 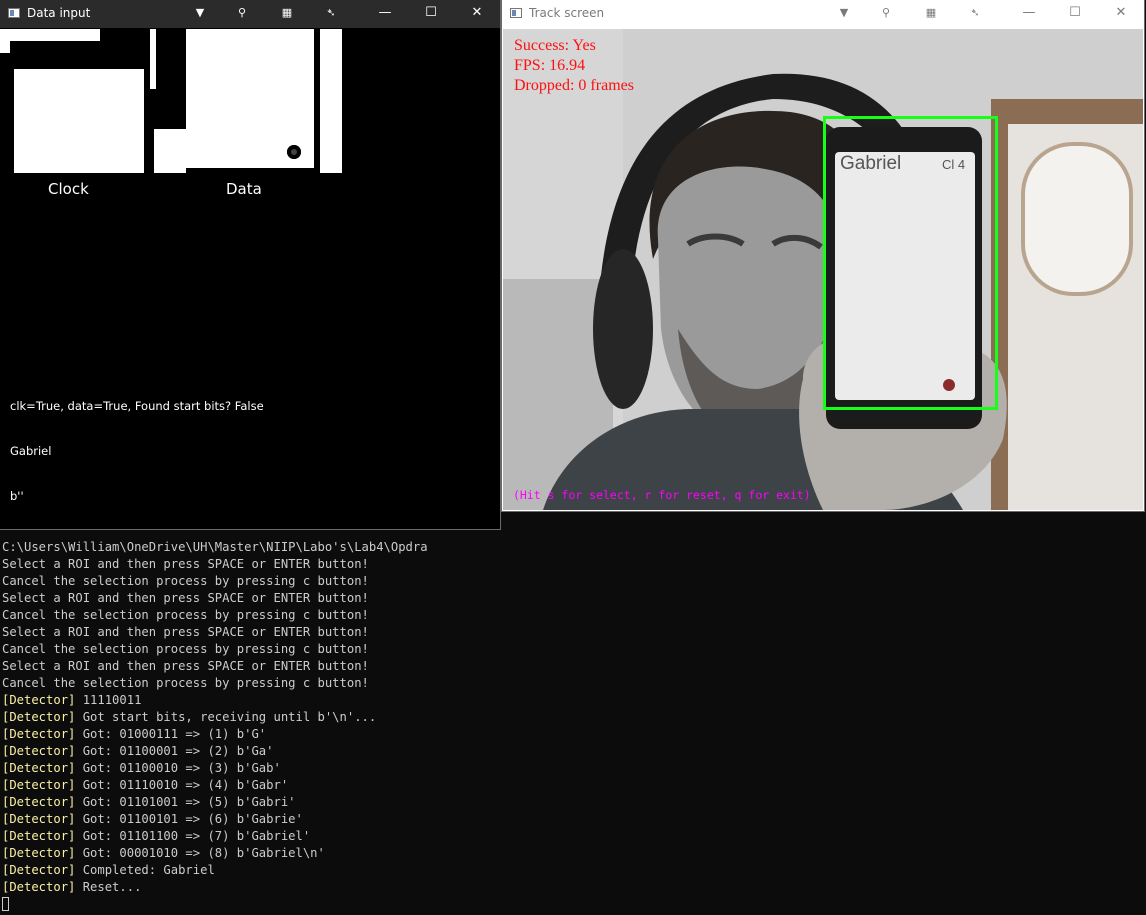 I want to click on console-line-text: Got: 01100101 => (6) b'Gabrie', so click(x=189, y=819).